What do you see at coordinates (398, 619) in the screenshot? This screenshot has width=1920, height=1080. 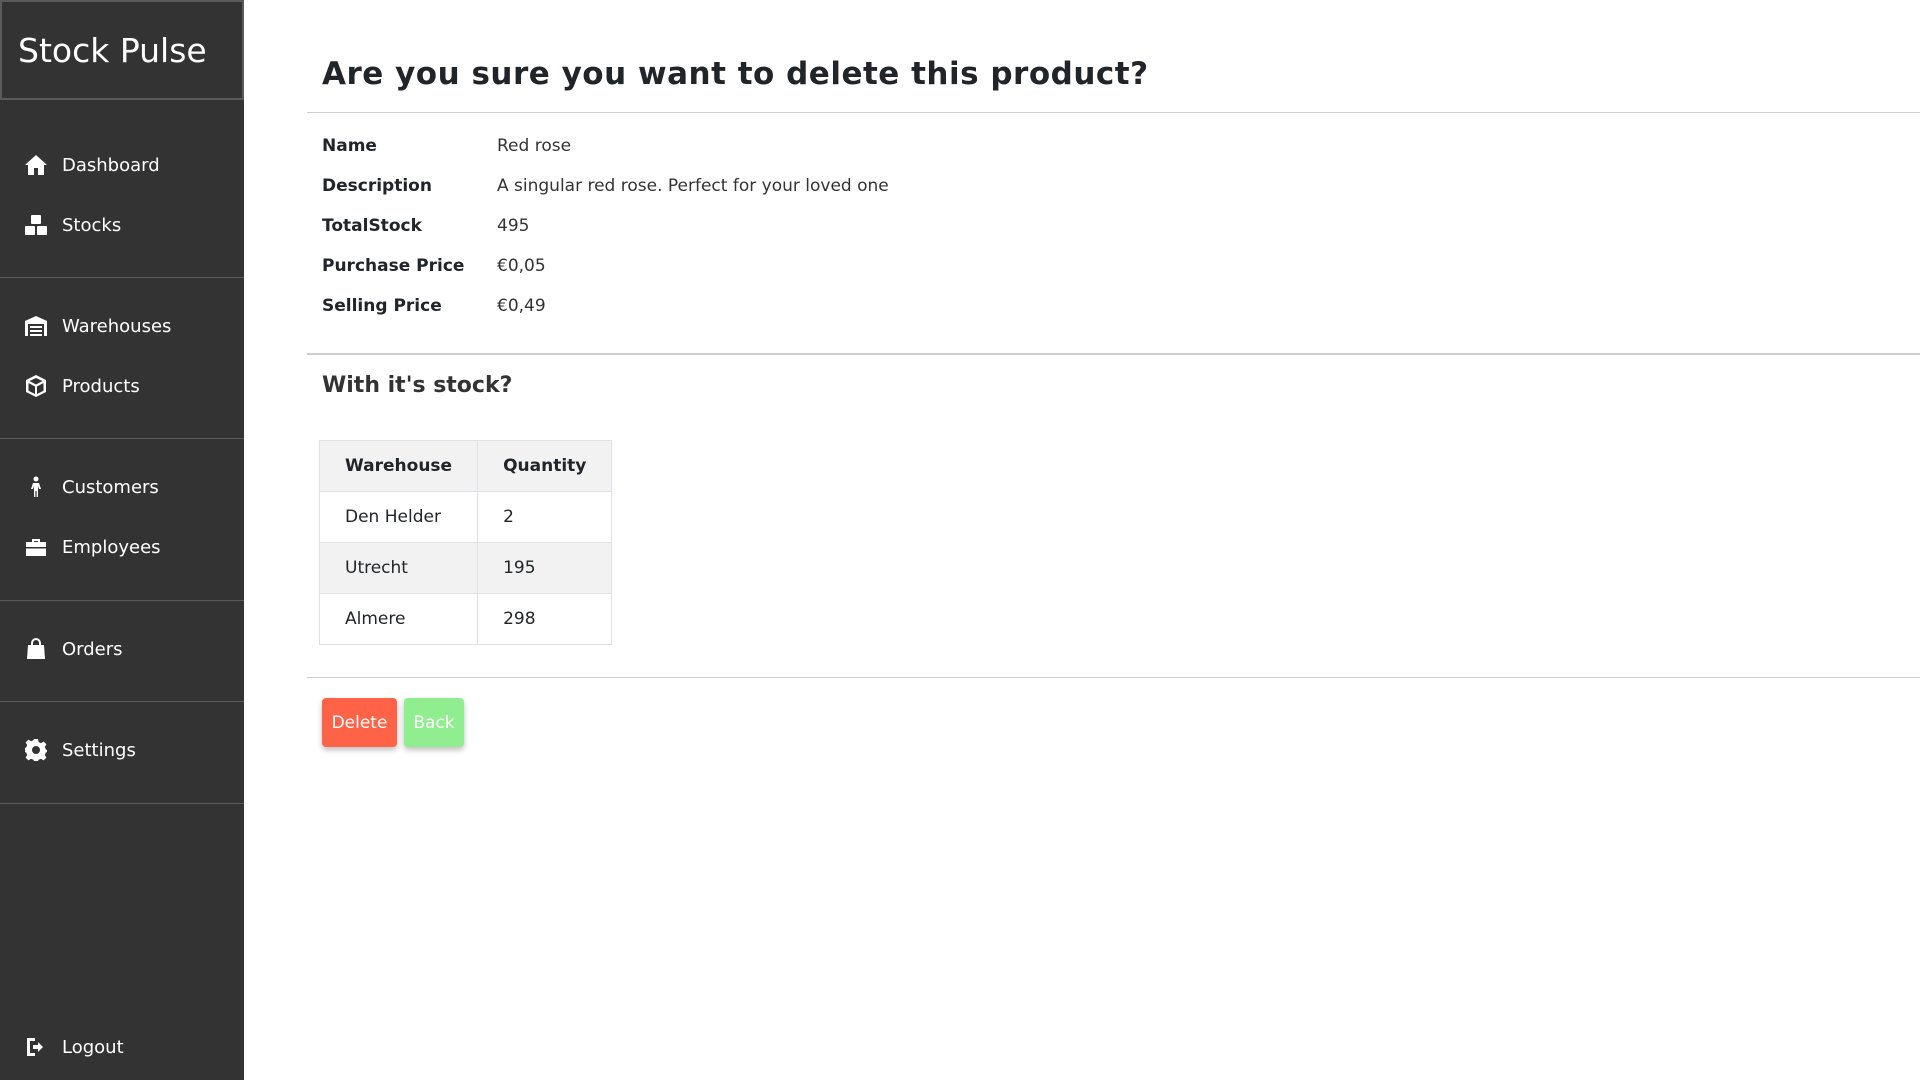 I see `cell-warehouse: Almere` at bounding box center [398, 619].